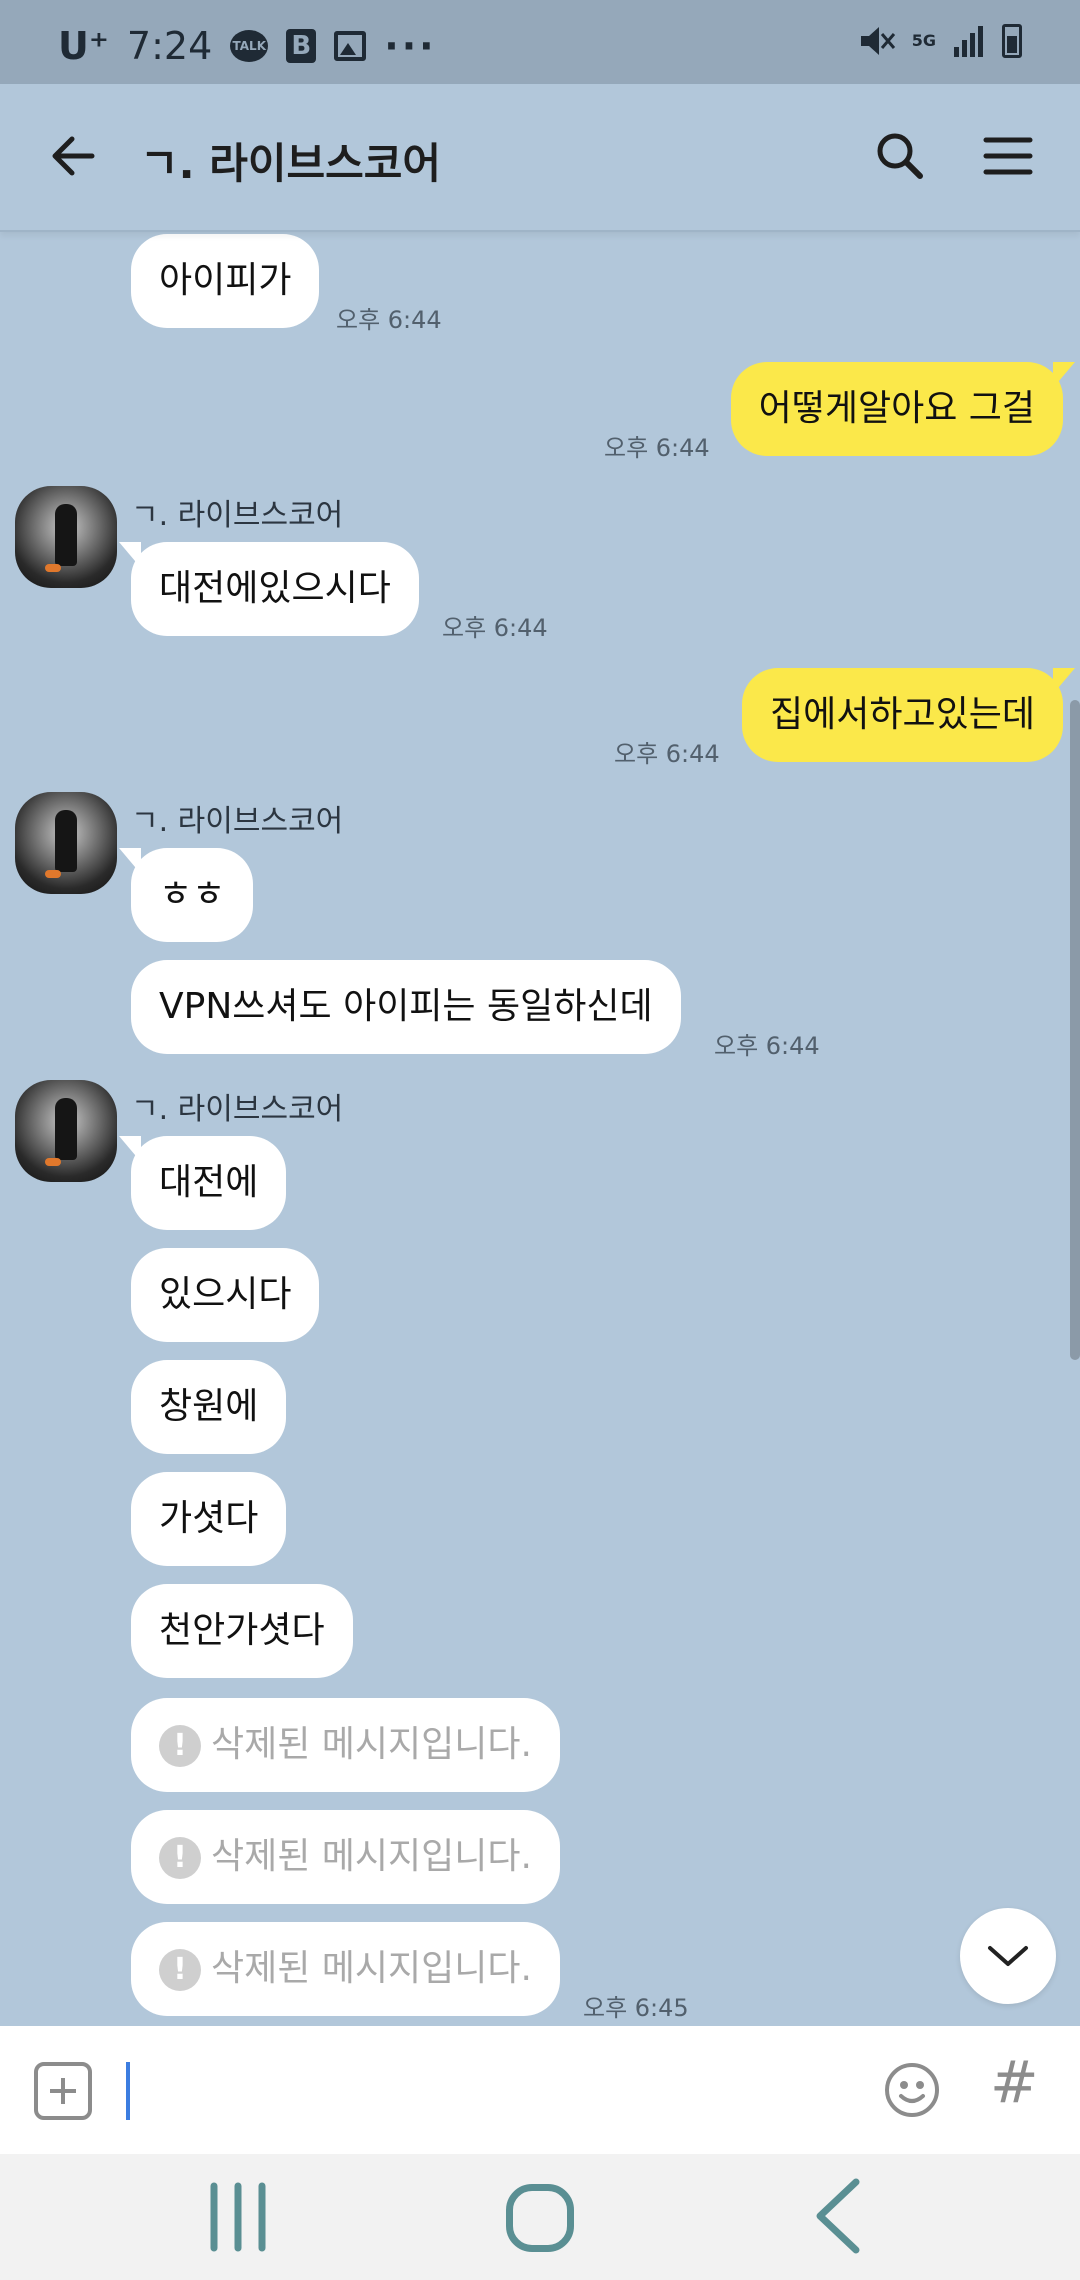 This screenshot has height=2280, width=1080. Describe the element at coordinates (209, 1407) in the screenshot. I see `message-bubble-incoming: 창원에` at that location.